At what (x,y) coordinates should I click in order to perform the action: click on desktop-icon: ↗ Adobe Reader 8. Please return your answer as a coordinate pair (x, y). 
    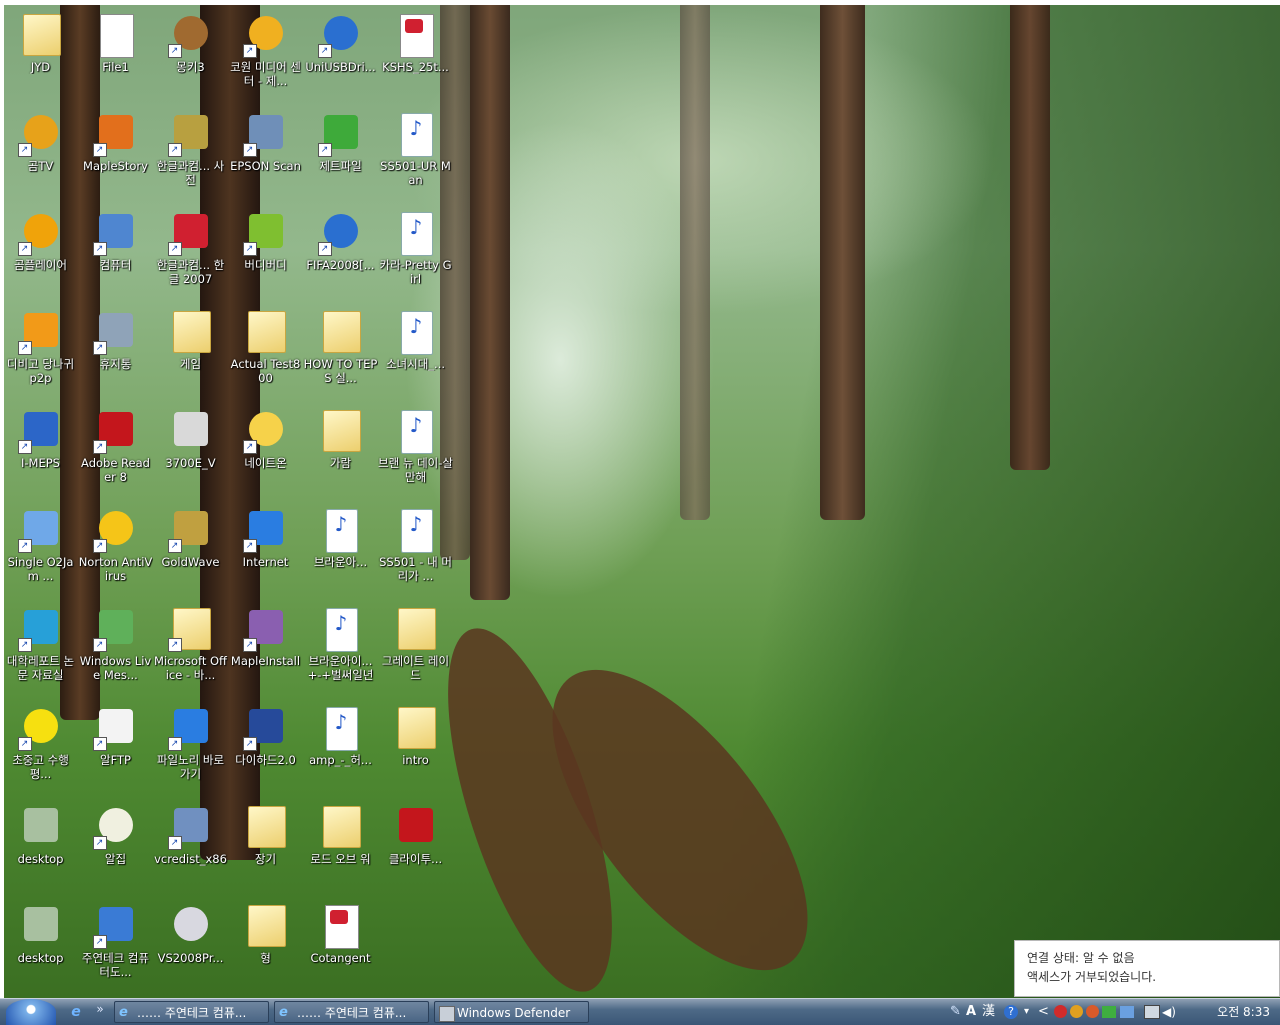
    Looking at the image, I should click on (115, 449).